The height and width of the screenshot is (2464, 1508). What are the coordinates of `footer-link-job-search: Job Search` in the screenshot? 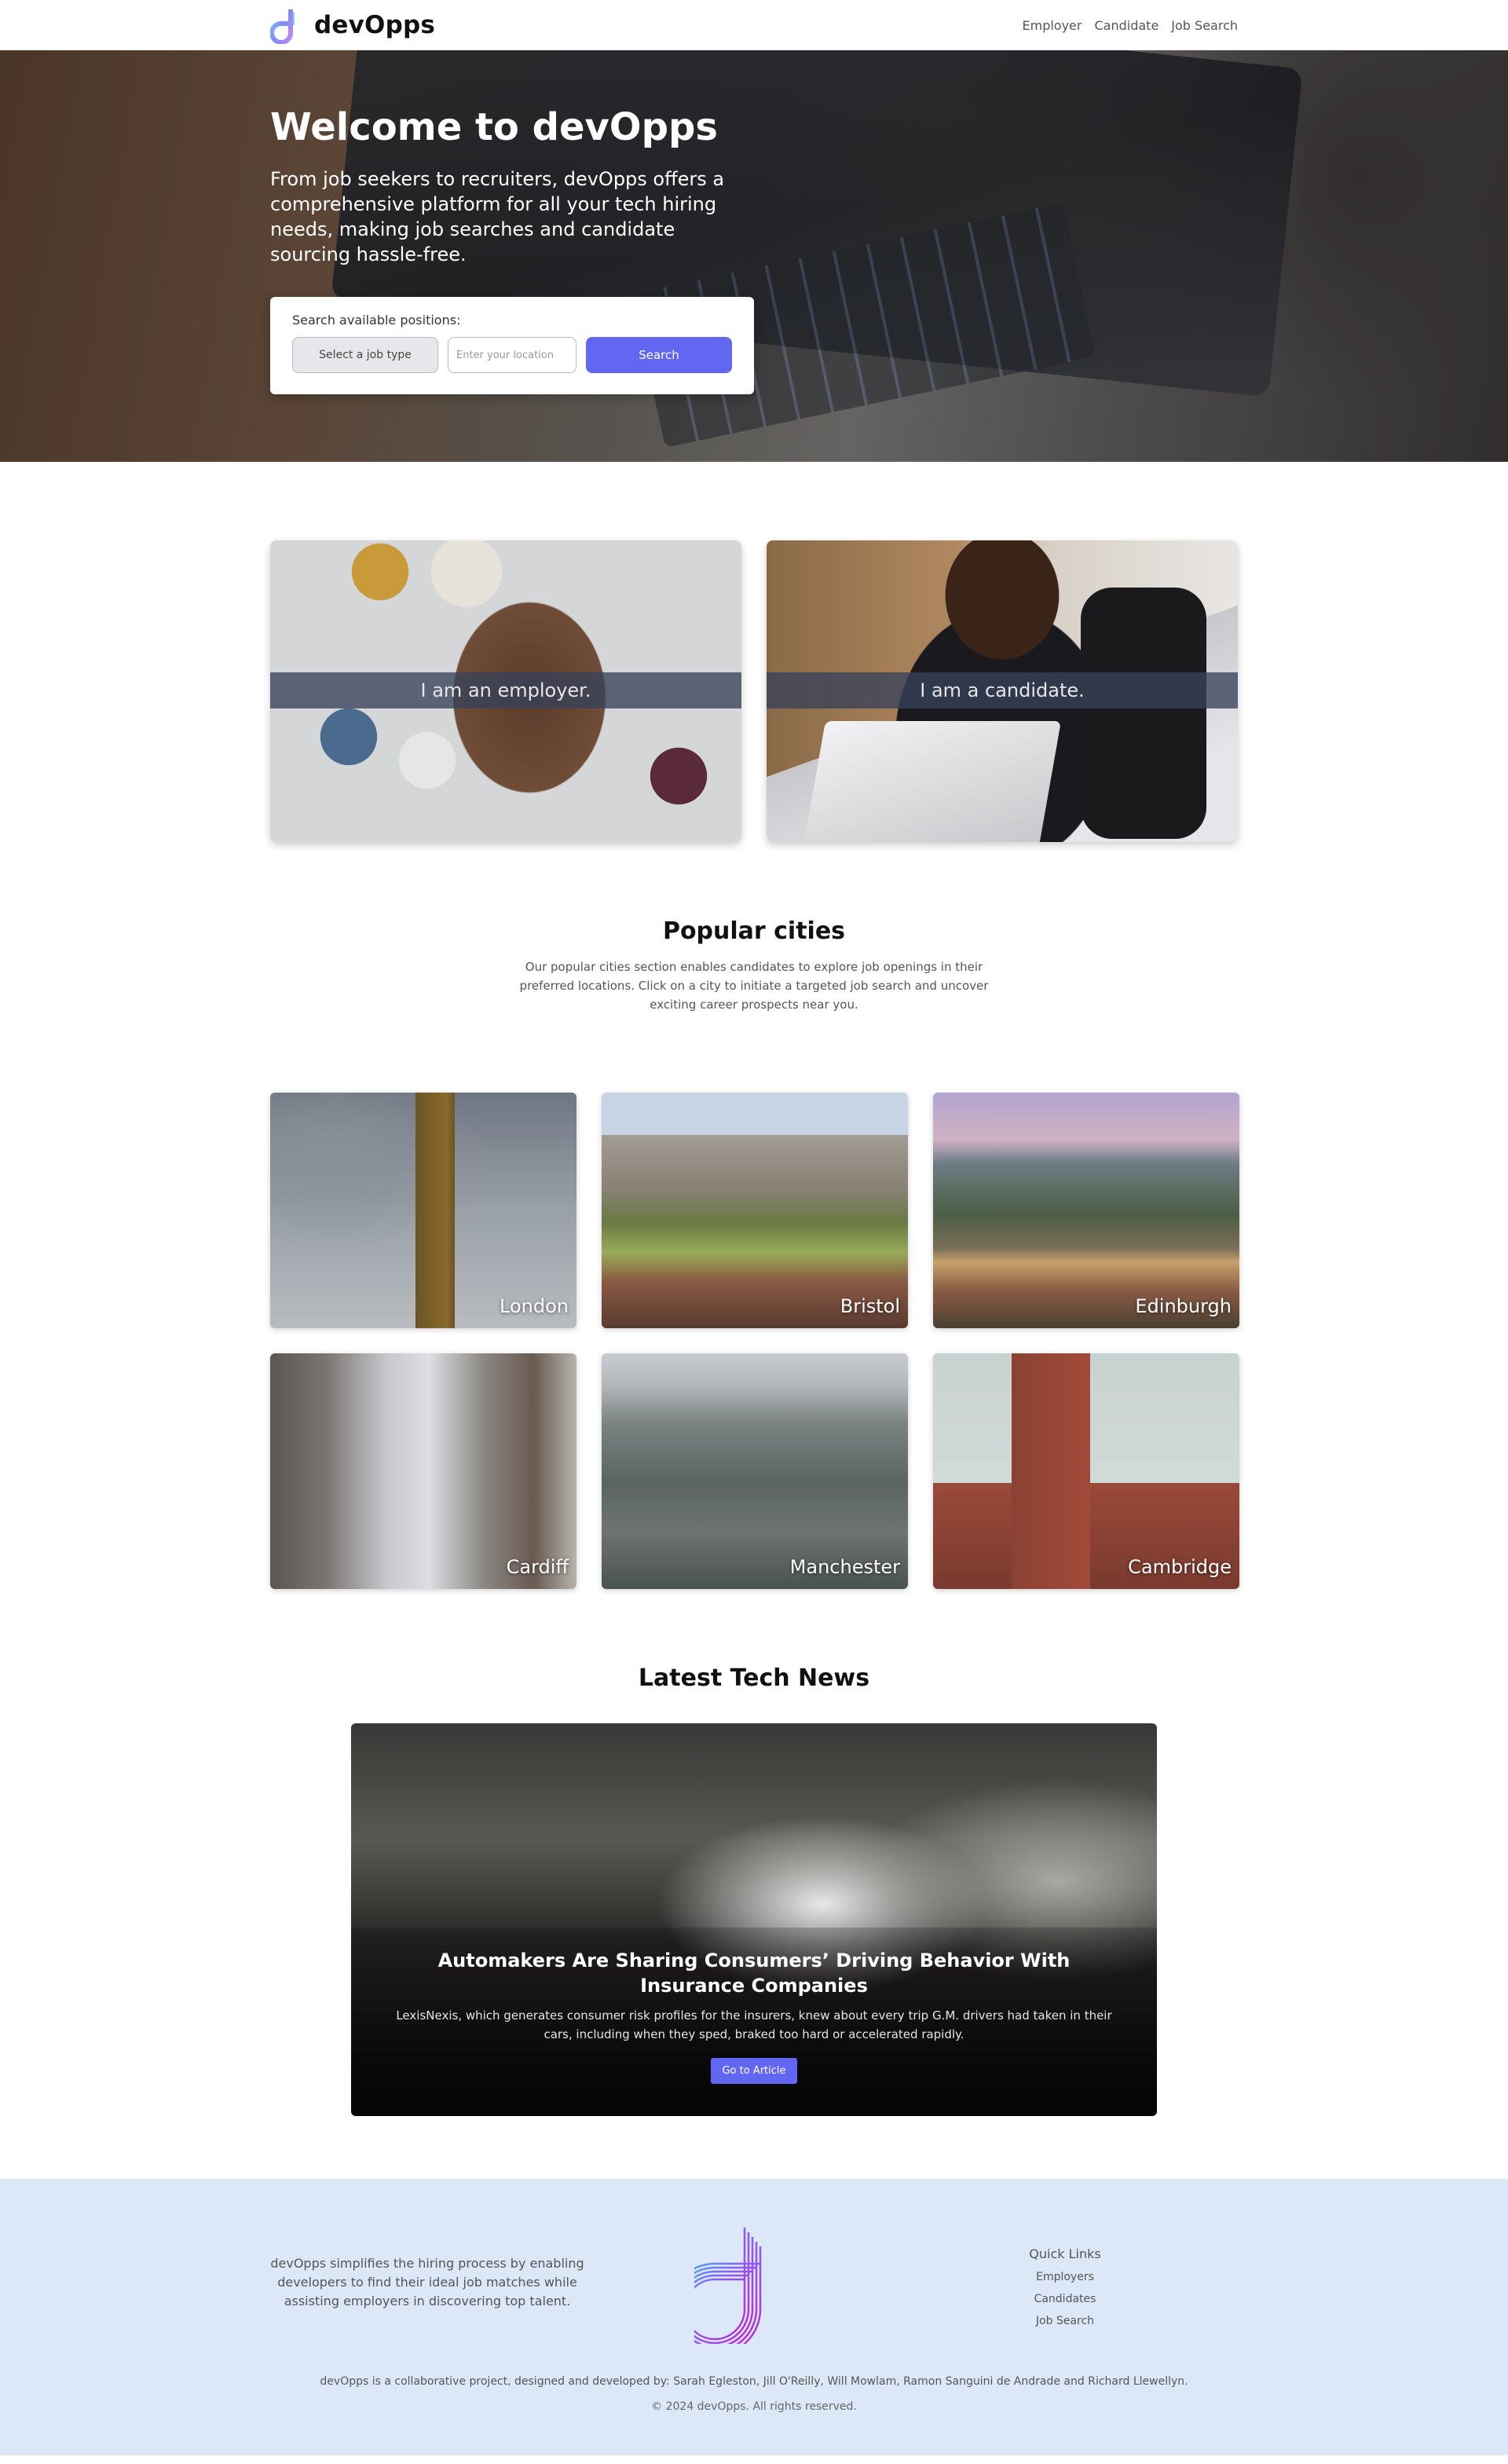 It's located at (1065, 2321).